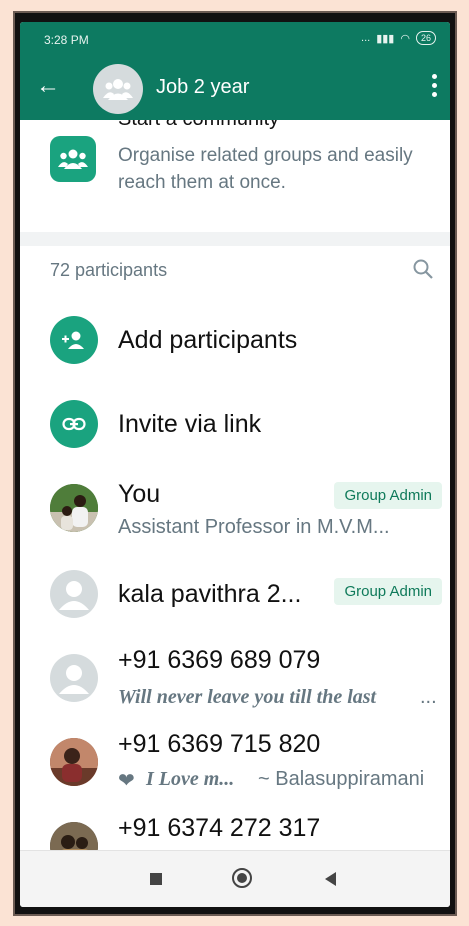  What do you see at coordinates (109, 270) in the screenshot?
I see `participants-count: 72 participants` at bounding box center [109, 270].